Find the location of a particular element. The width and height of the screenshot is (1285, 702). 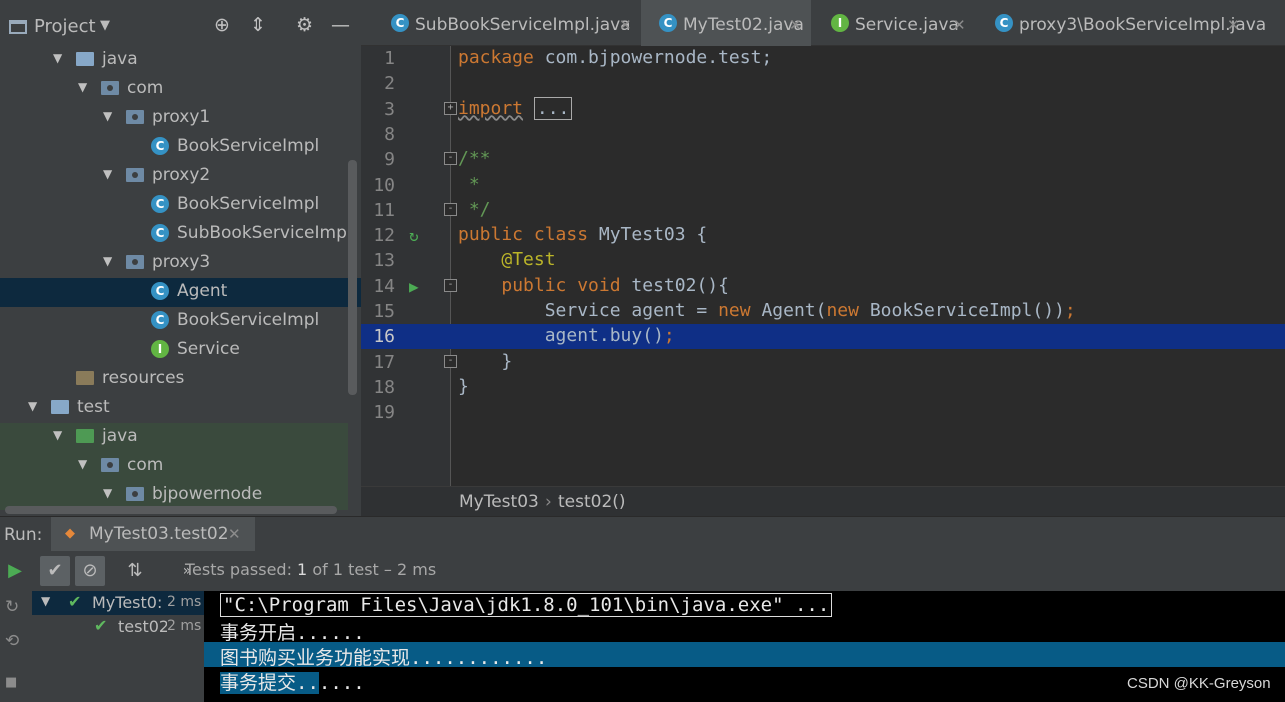

tab-label: MyTest02.java is located at coordinates (743, 25).